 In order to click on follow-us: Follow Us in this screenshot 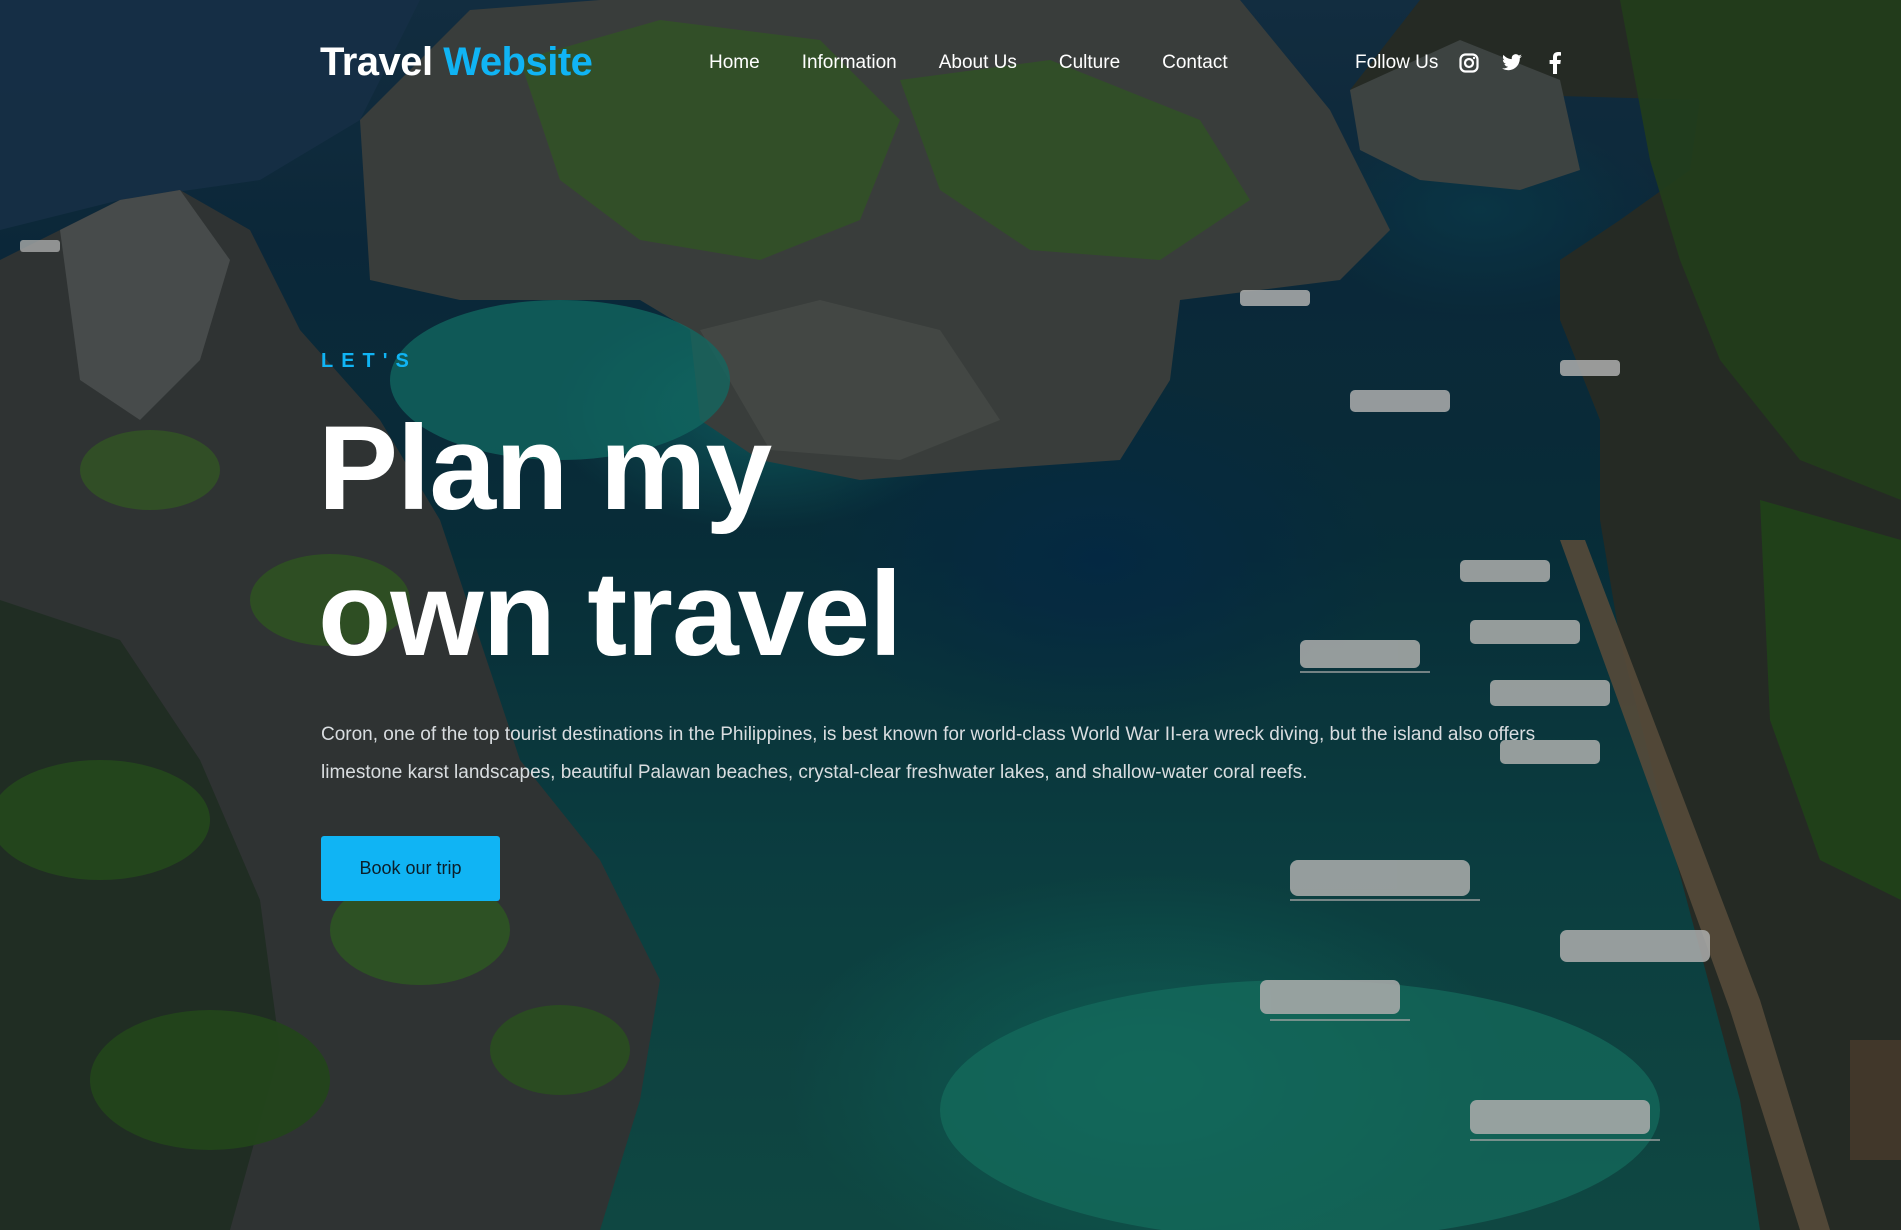, I will do `click(1471, 63)`.